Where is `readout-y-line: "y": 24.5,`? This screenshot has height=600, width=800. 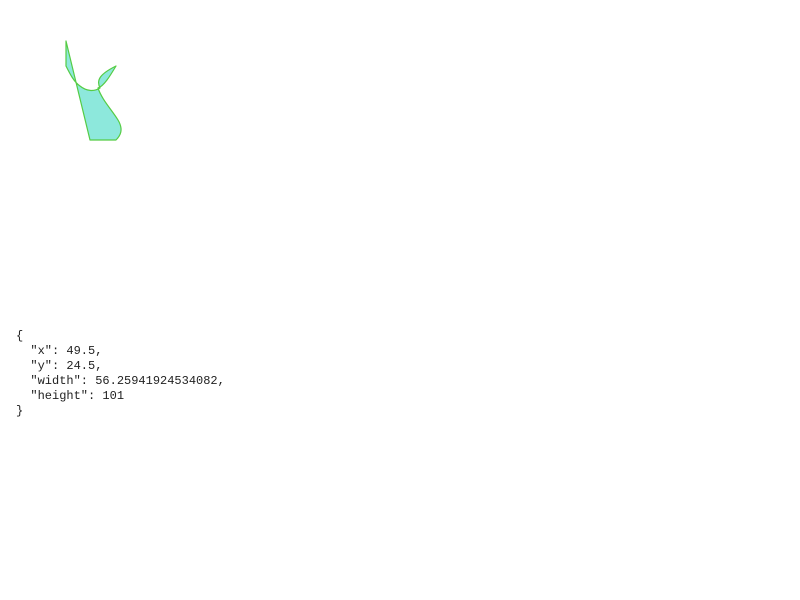 readout-y-line: "y": 24.5, is located at coordinates (59, 366).